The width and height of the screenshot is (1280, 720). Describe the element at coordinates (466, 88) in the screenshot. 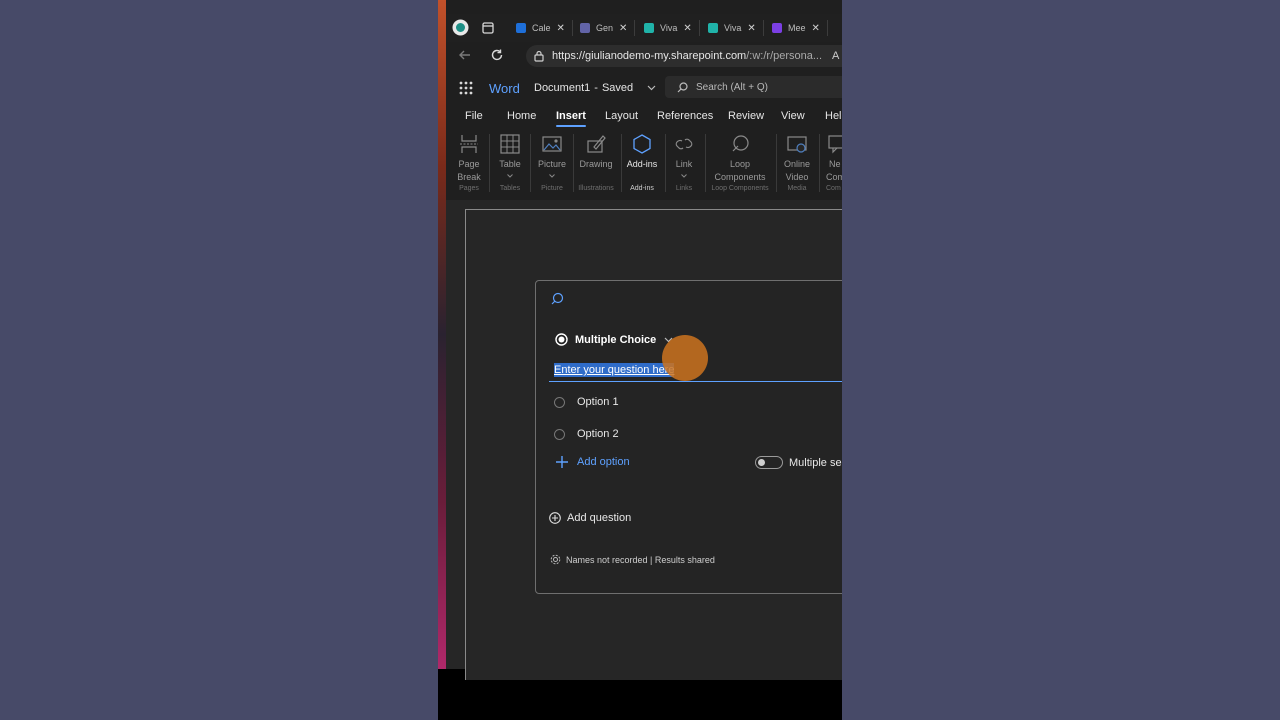

I see `app-launcher-icon` at that location.